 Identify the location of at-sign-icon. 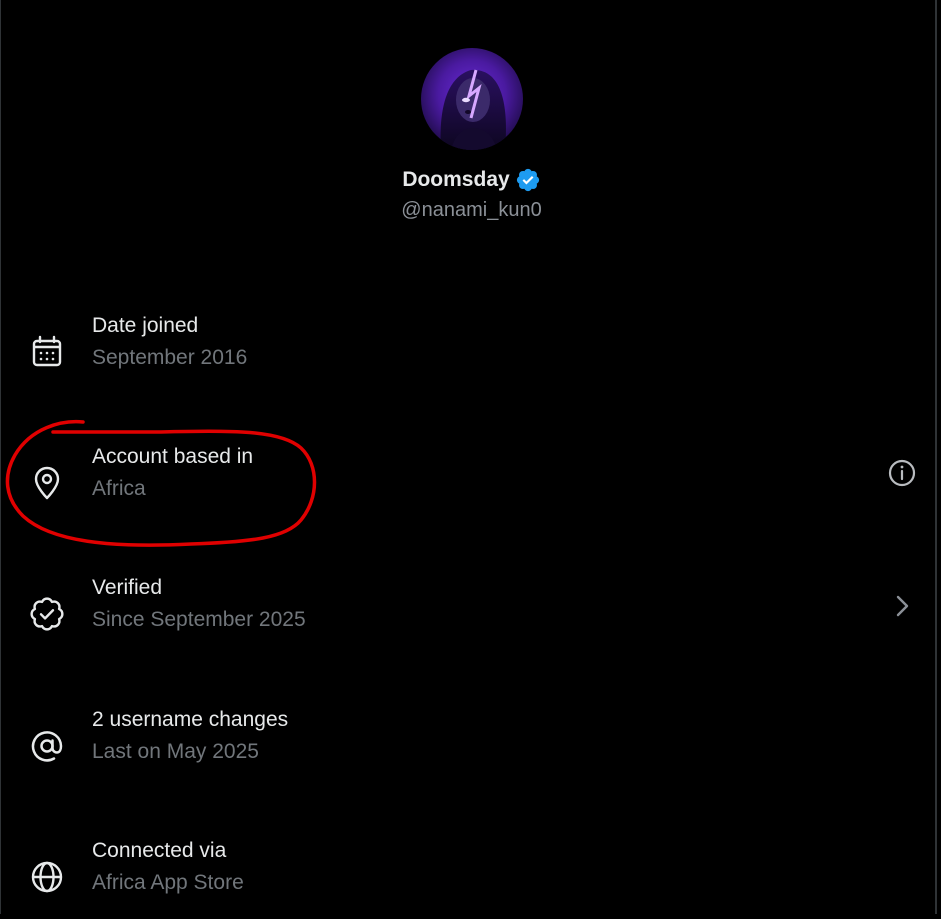
(47, 746).